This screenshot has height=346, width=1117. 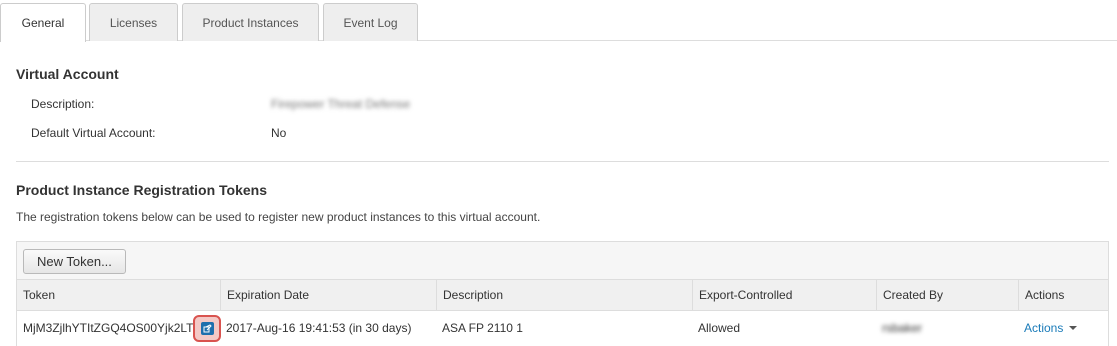 I want to click on description-value: Firepower Threat Defense, so click(x=341, y=104).